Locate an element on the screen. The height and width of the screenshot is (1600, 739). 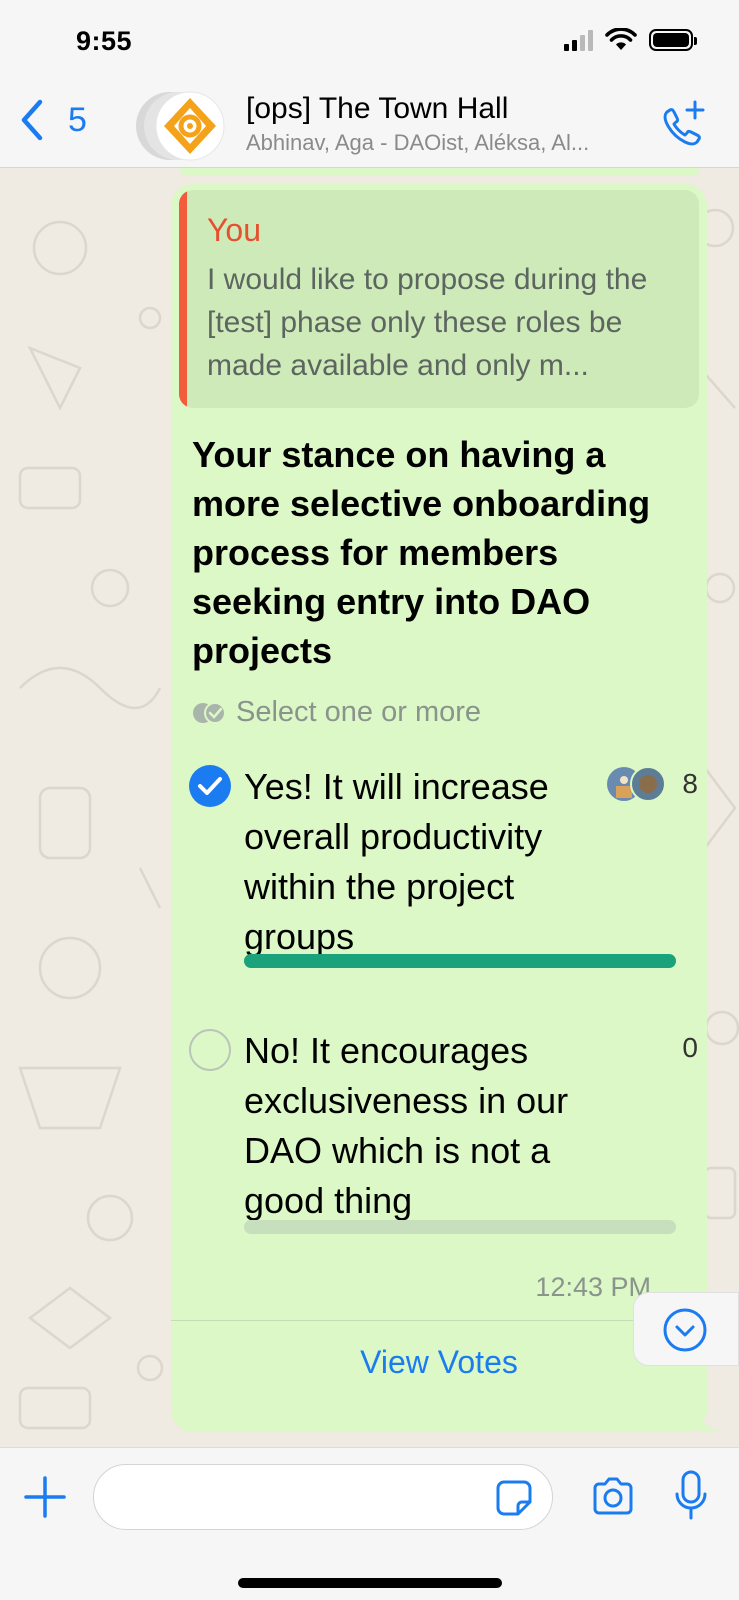
double-check-icon is located at coordinates (209, 712).